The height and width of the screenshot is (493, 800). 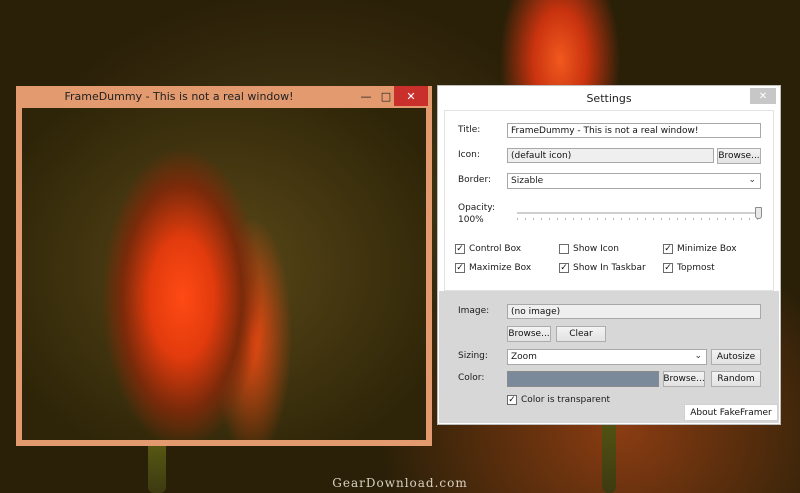 I want to click on autosize-button: Autosize, so click(x=736, y=357).